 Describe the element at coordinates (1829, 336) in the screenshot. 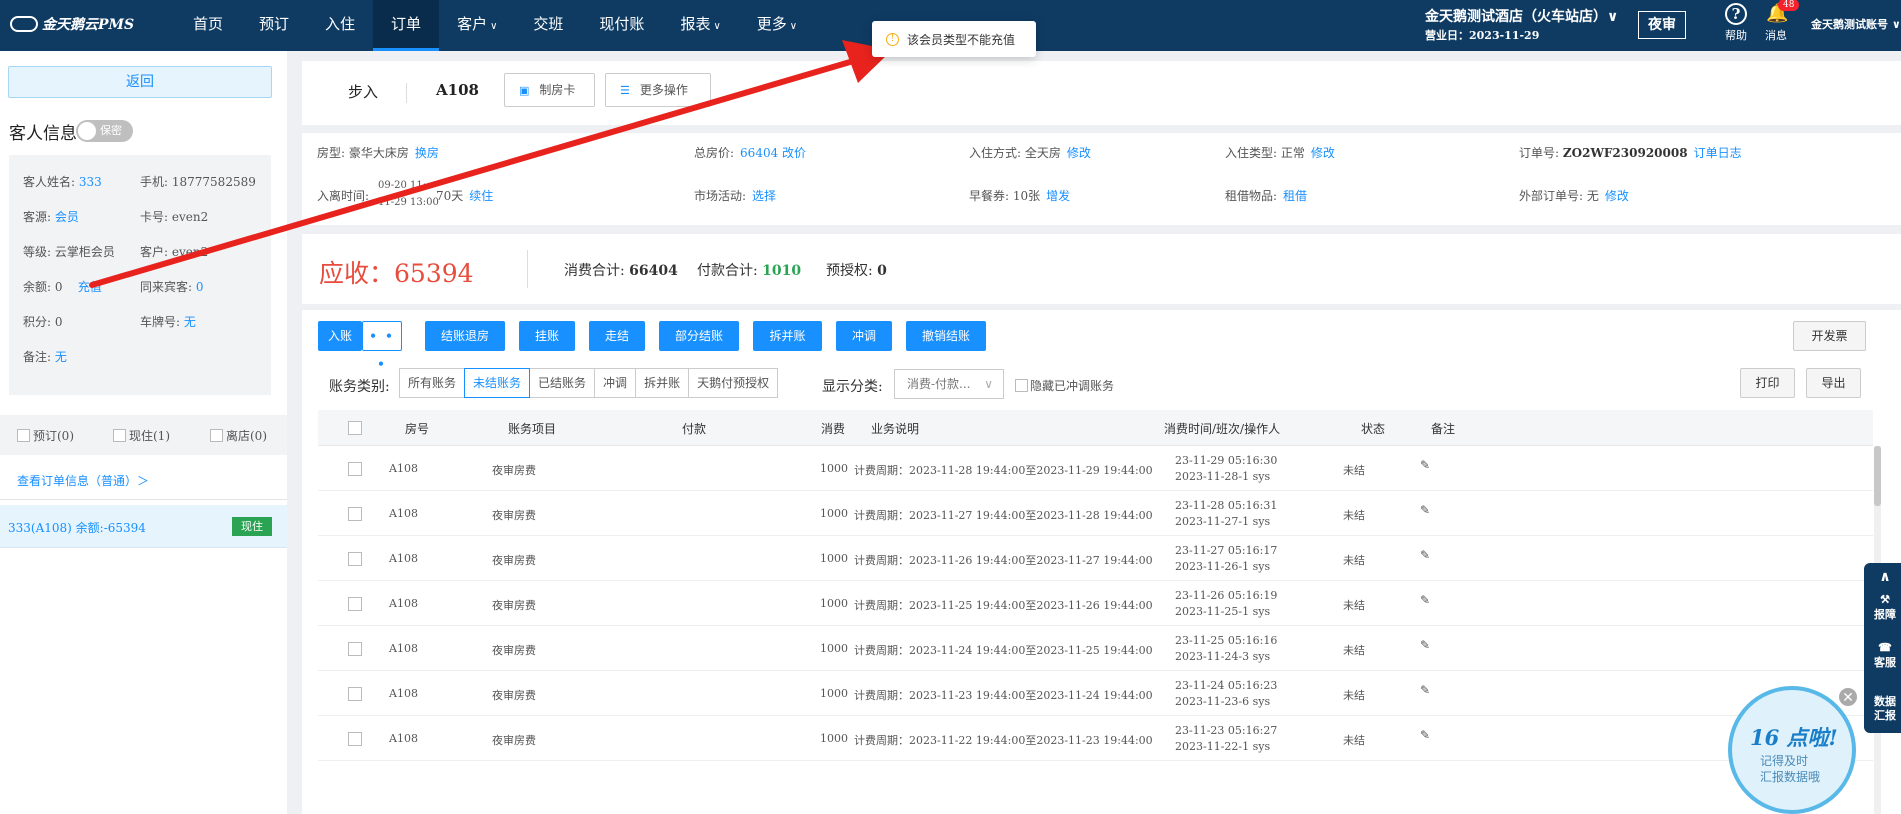

I see `invoice-button: 开发票` at that location.